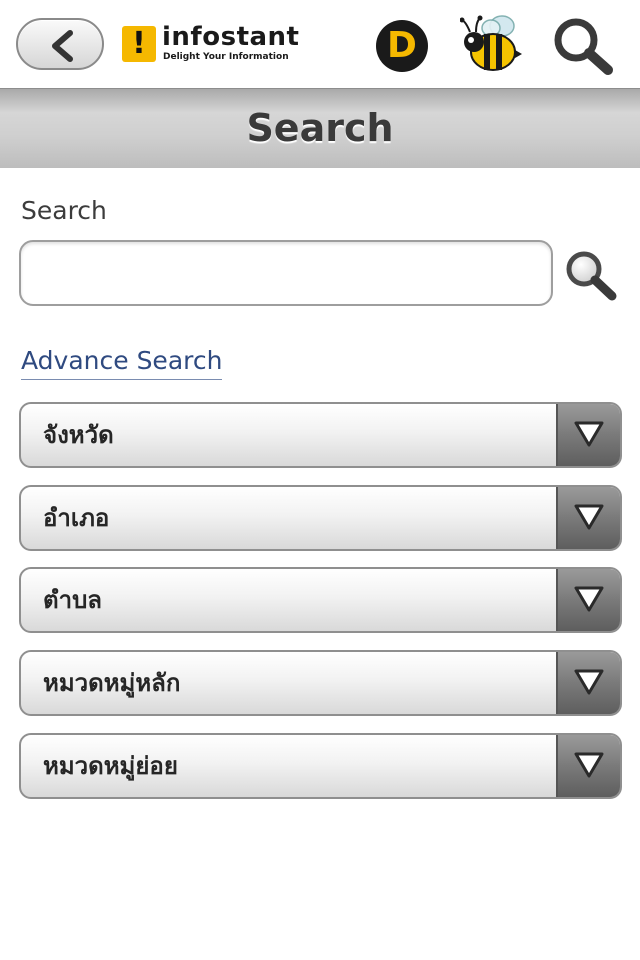 Image resolution: width=640 pixels, height=960 pixels. What do you see at coordinates (110, 766) in the screenshot?
I see `sub-category-select-label: หมวดหมู่ย่อย` at bounding box center [110, 766].